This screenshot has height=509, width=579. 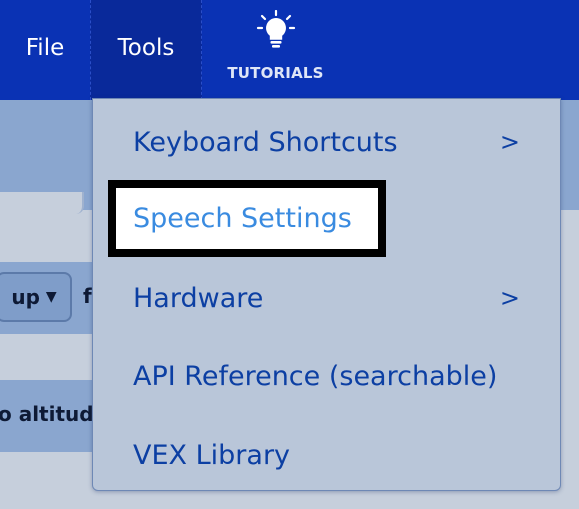 I want to click on menu-item-keyboard-shortcuts: Keyboard Shortcuts >, so click(x=326, y=142).